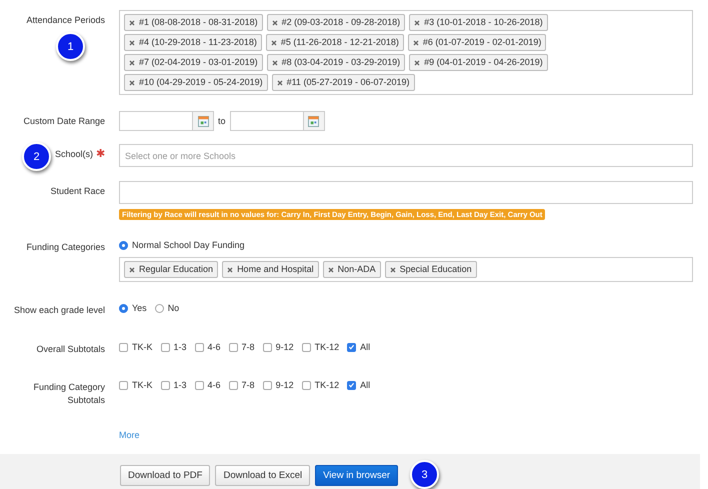 The height and width of the screenshot is (489, 708). I want to click on period-tag: #3 (10-01-2018 - 10-26-2018), so click(478, 22).